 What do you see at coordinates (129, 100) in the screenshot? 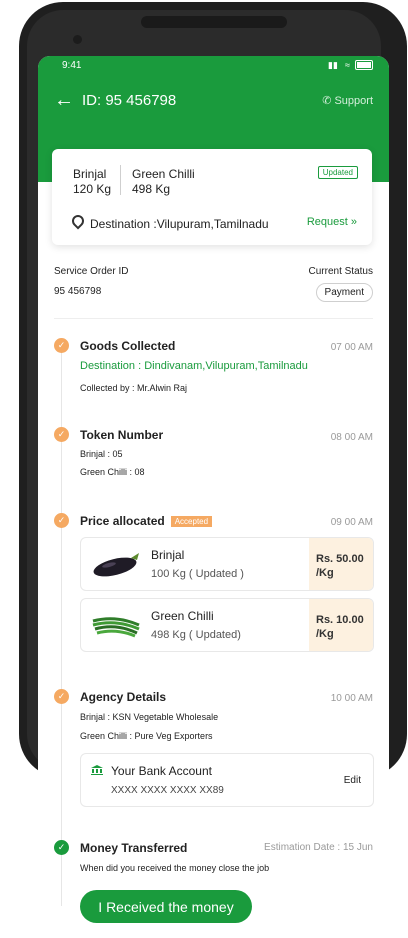
I see `page-title: ID: 95 456798` at bounding box center [129, 100].